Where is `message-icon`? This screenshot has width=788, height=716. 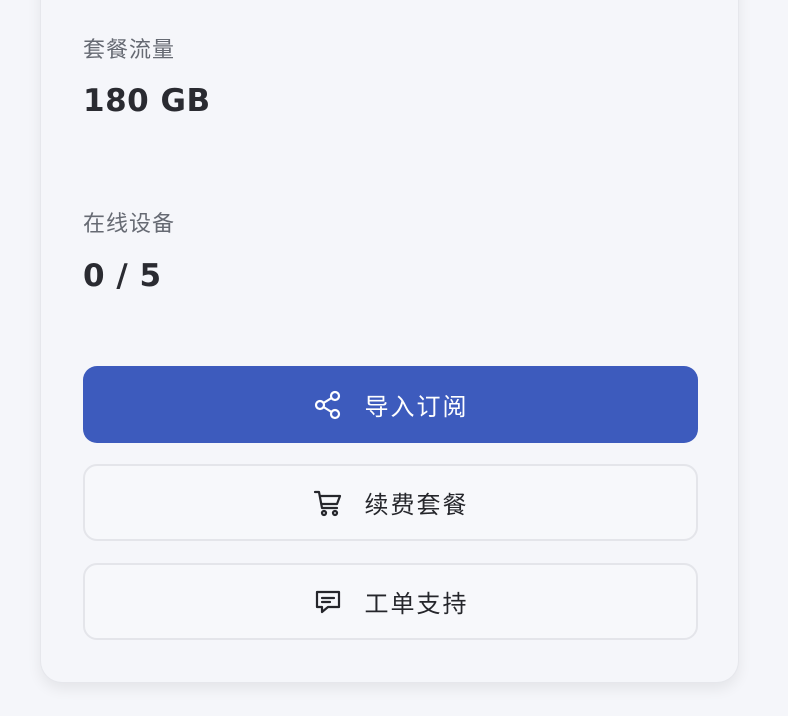
message-icon is located at coordinates (328, 602).